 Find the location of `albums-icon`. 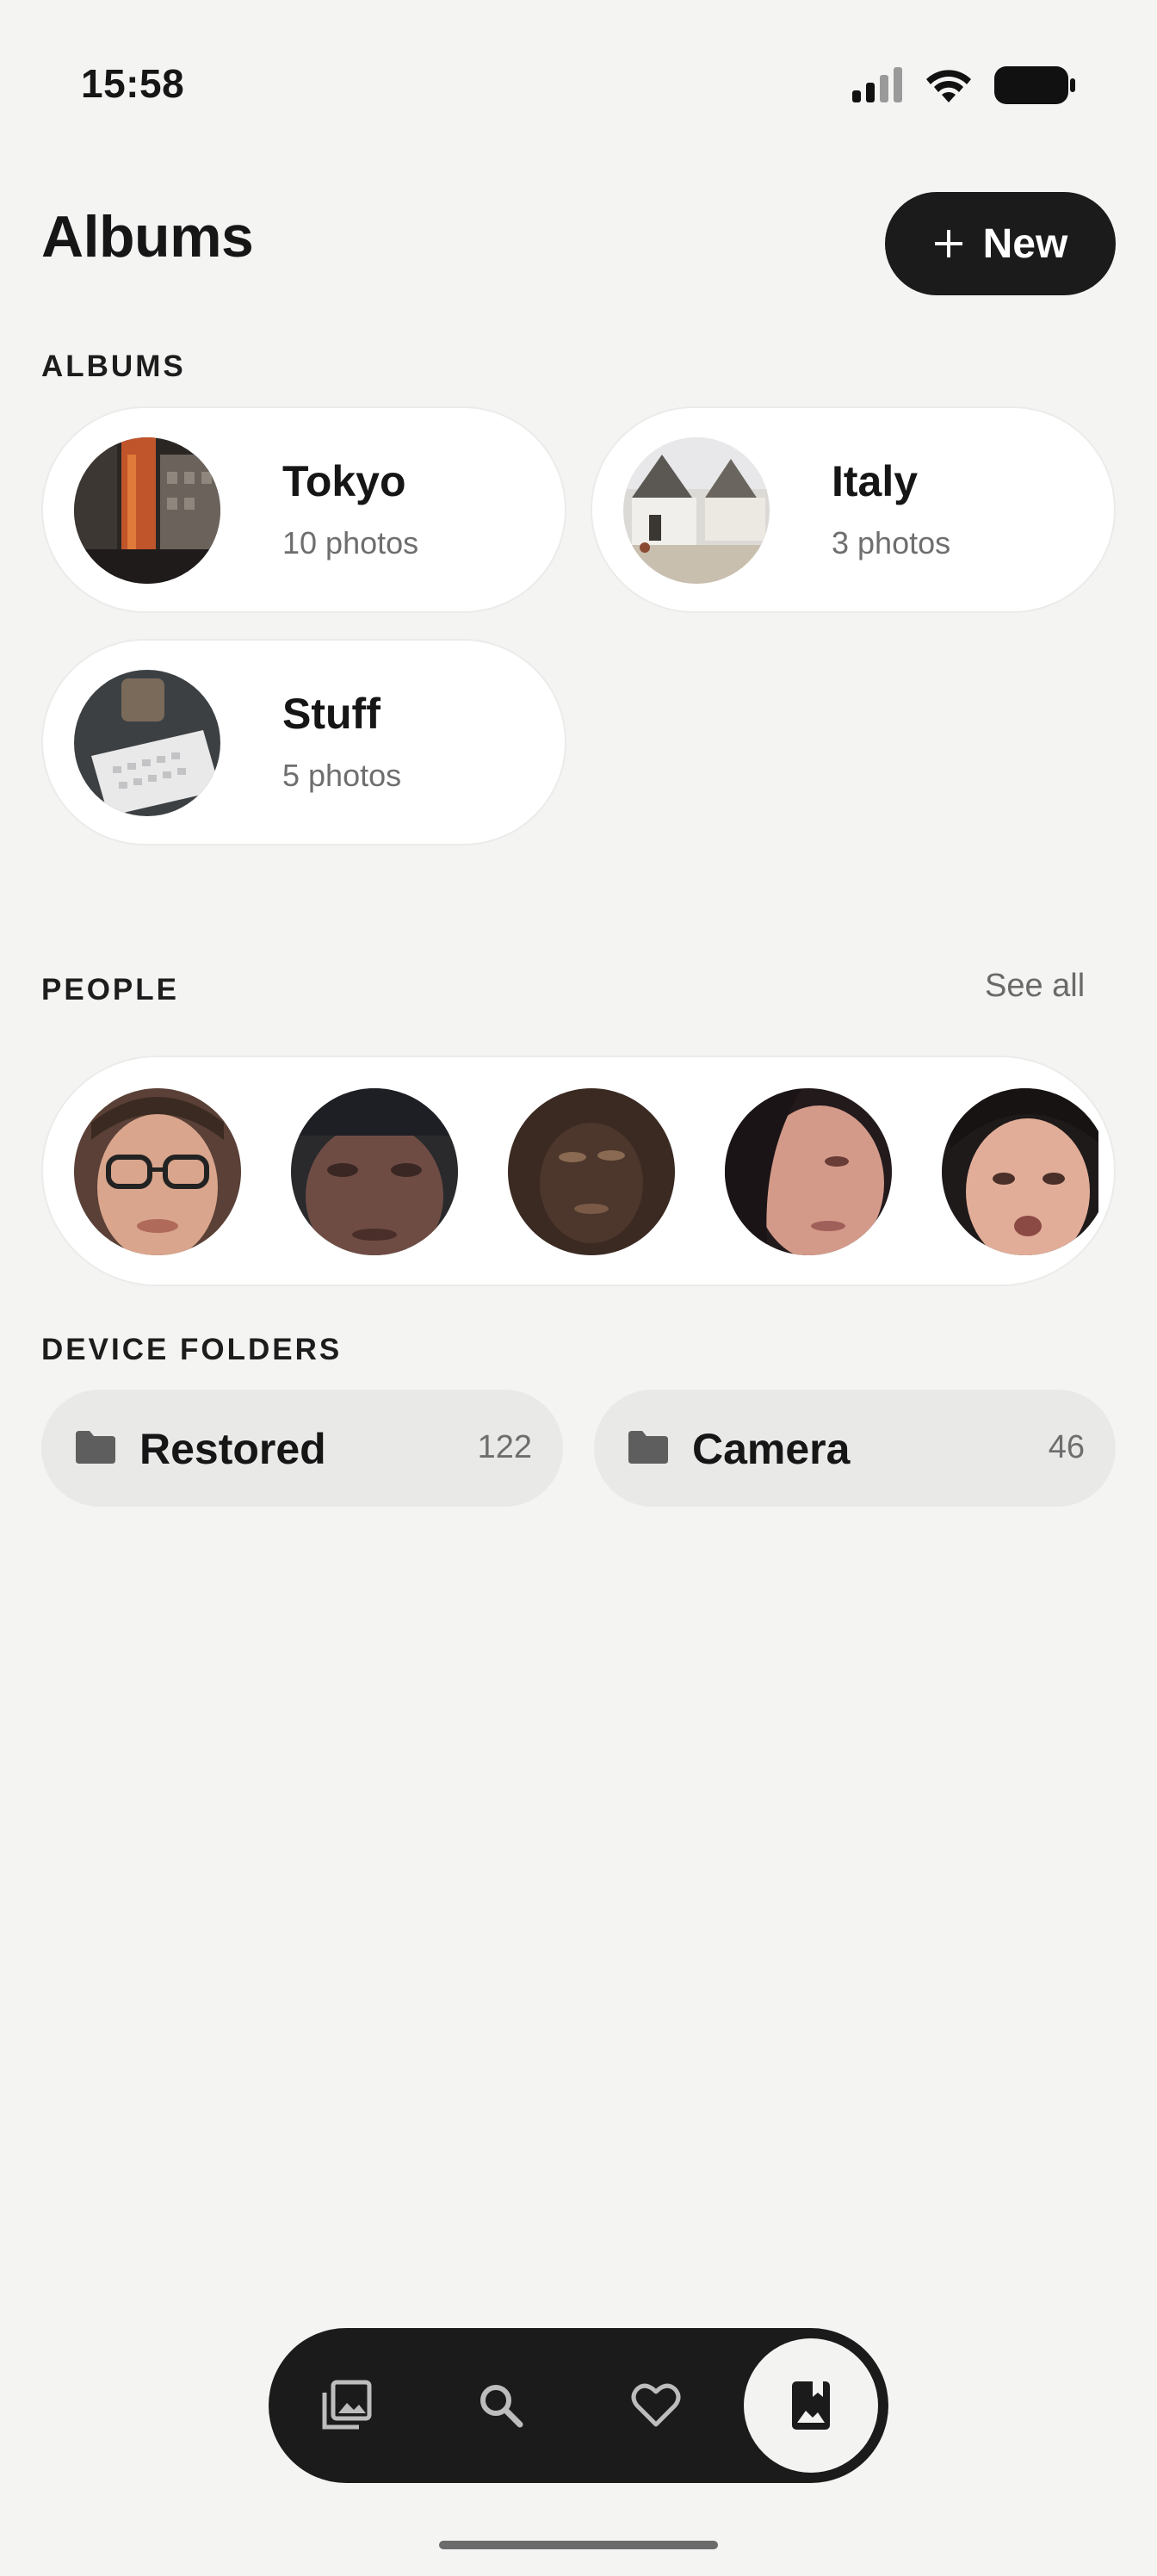

albums-icon is located at coordinates (811, 2406).